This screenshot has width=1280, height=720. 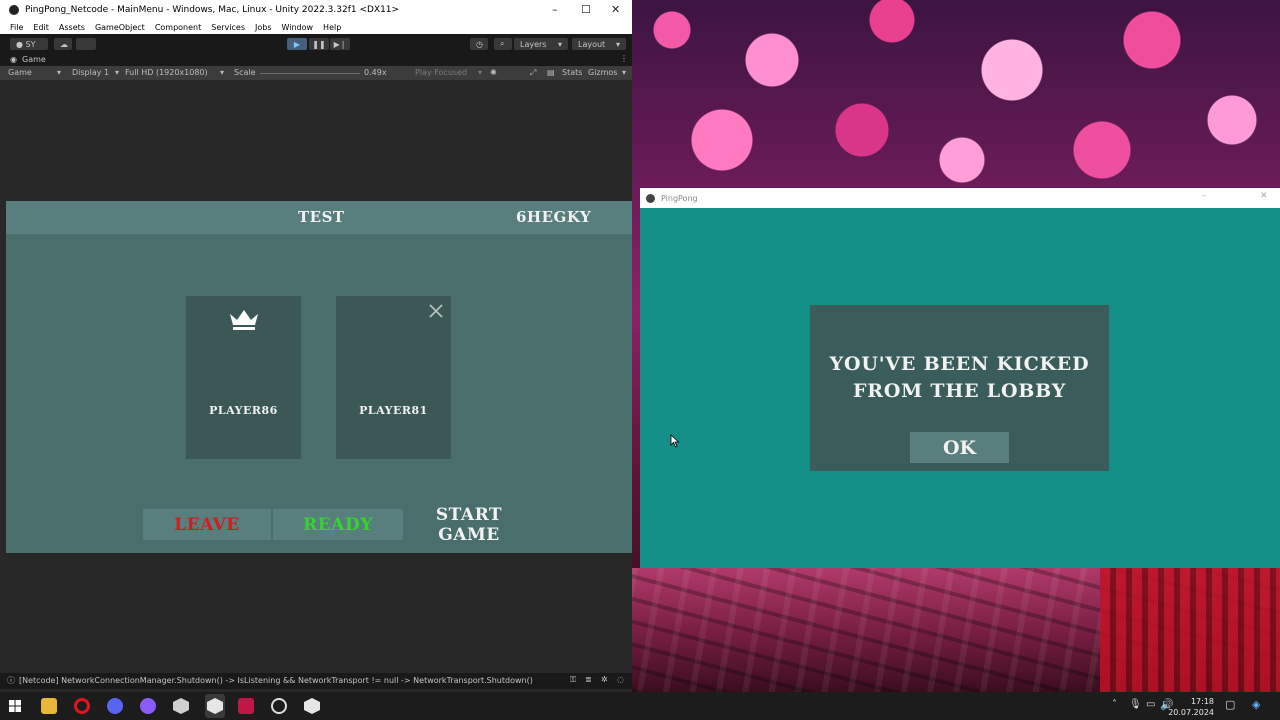 What do you see at coordinates (551, 72) in the screenshot?
I see `stats-icon: ▤` at bounding box center [551, 72].